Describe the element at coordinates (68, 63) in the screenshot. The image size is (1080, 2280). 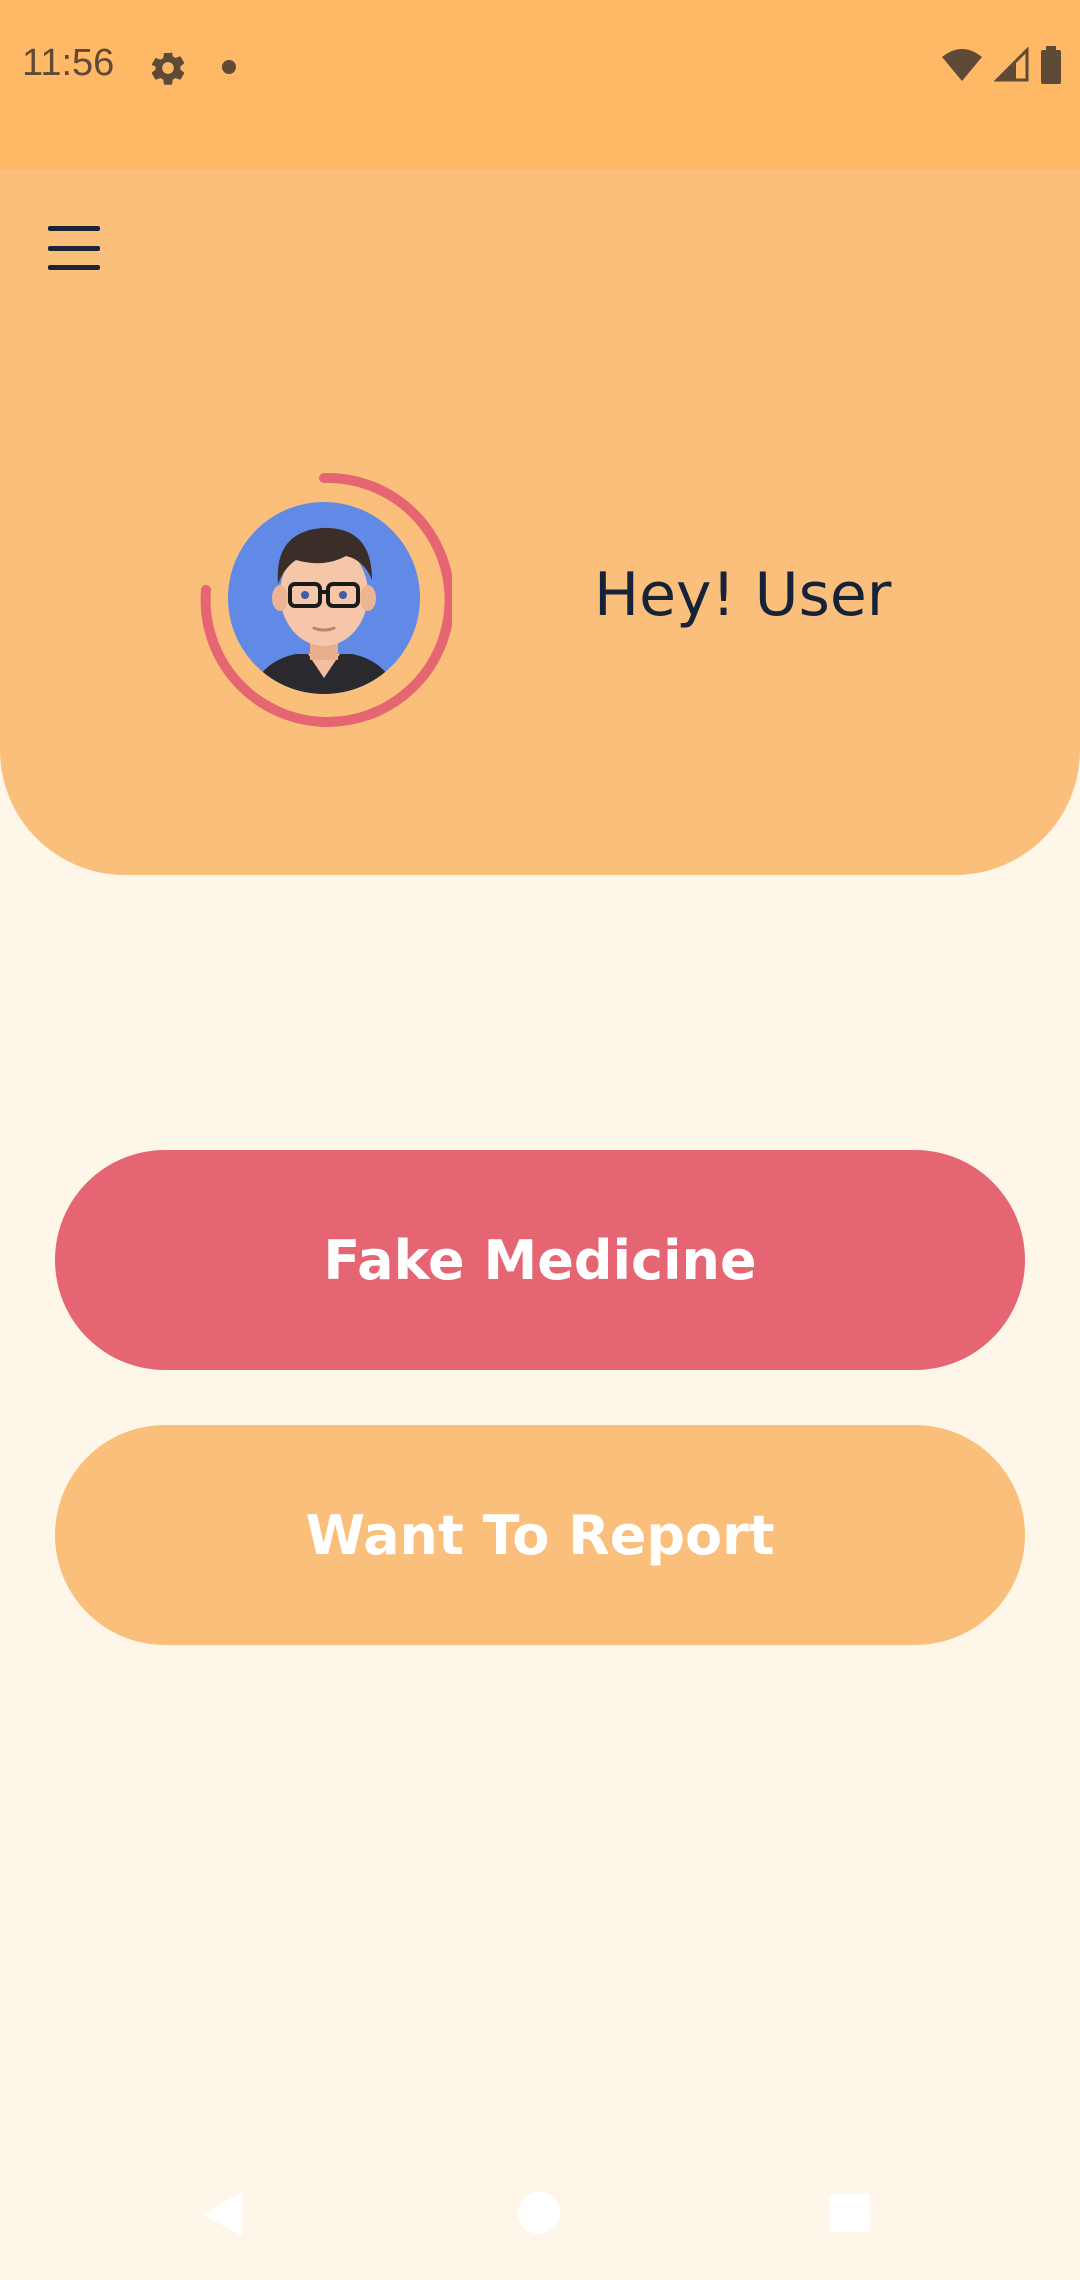
I see `status-time: 11:56` at that location.